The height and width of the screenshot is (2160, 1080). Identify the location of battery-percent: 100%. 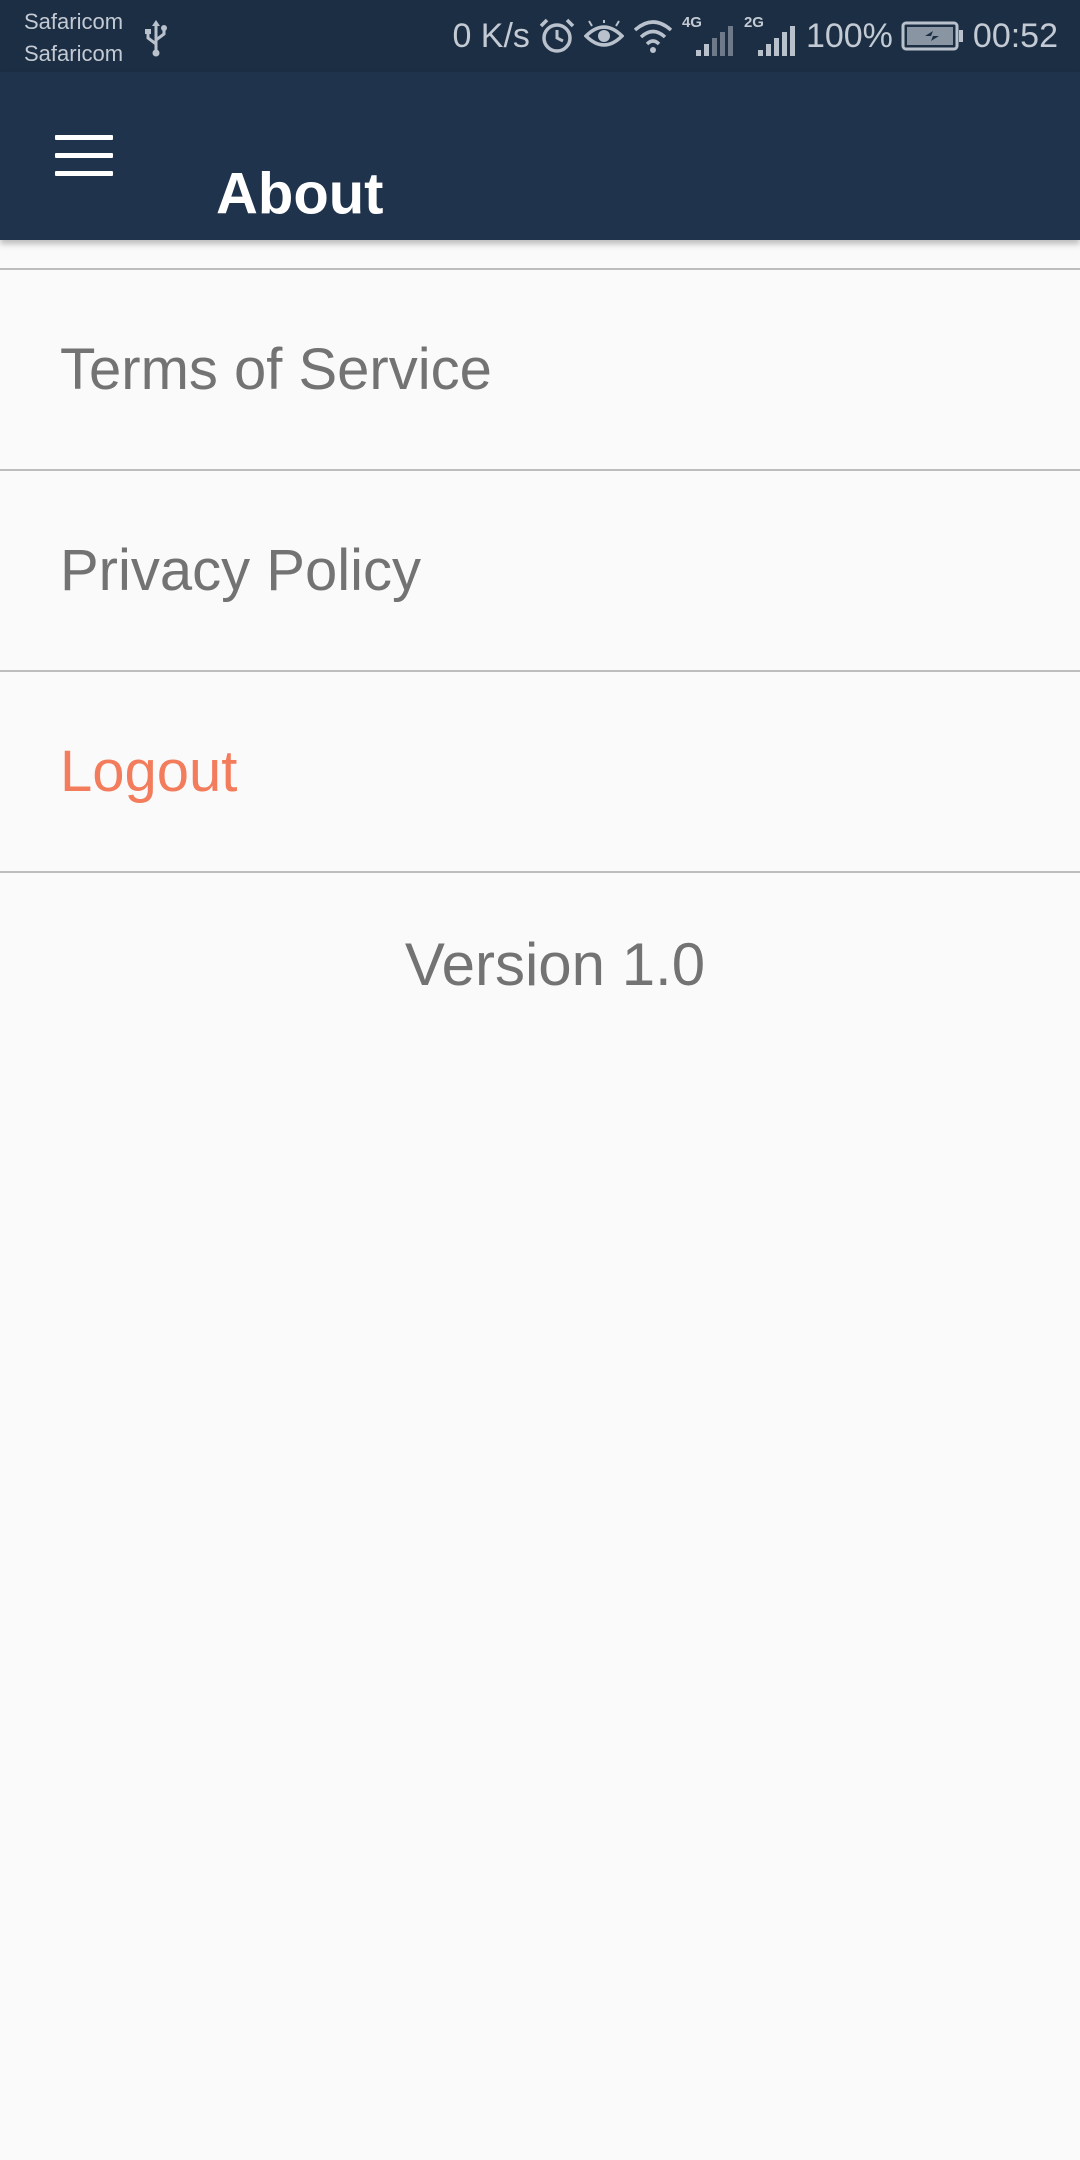
(849, 35).